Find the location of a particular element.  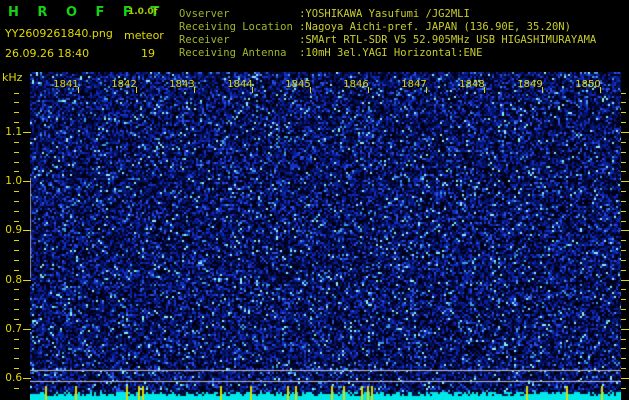

time-axis-label: 1842 is located at coordinates (124, 84).